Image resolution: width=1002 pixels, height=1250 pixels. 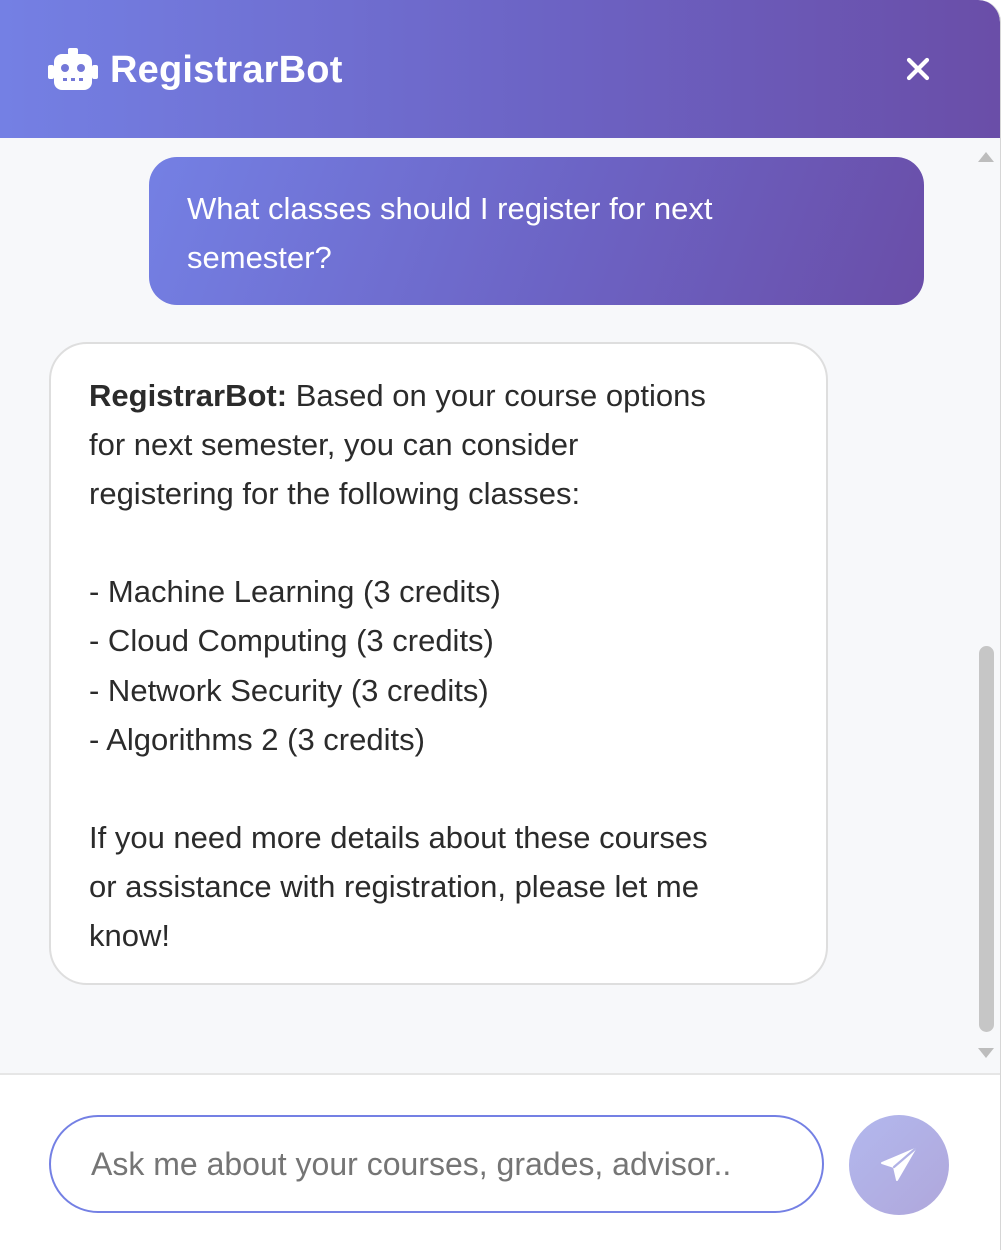 I want to click on composer, so click(x=500, y=1161).